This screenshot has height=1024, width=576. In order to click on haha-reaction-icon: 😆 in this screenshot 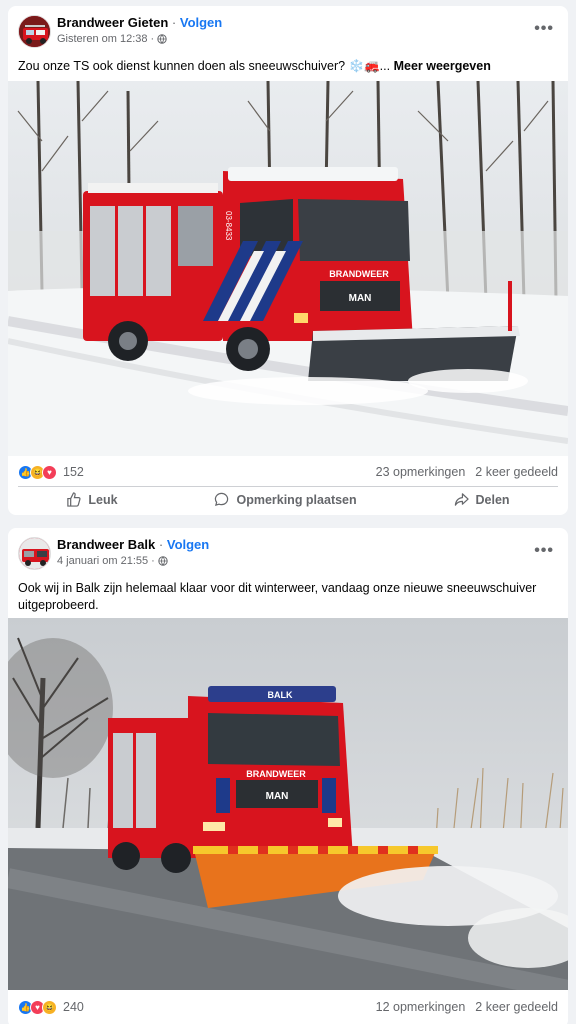, I will do `click(49, 1007)`.